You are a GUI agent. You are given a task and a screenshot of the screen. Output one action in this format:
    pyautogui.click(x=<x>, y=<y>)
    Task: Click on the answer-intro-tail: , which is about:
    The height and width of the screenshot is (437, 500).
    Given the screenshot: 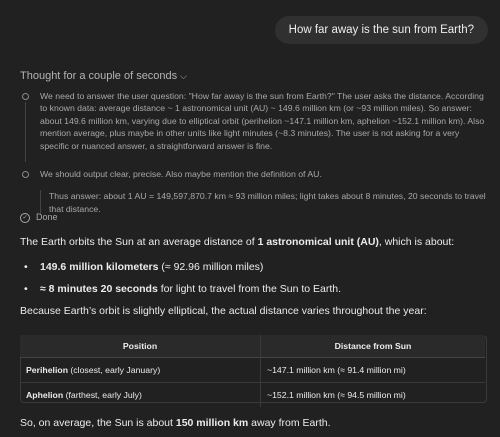 What is the action you would take?
    pyautogui.click(x=416, y=242)
    